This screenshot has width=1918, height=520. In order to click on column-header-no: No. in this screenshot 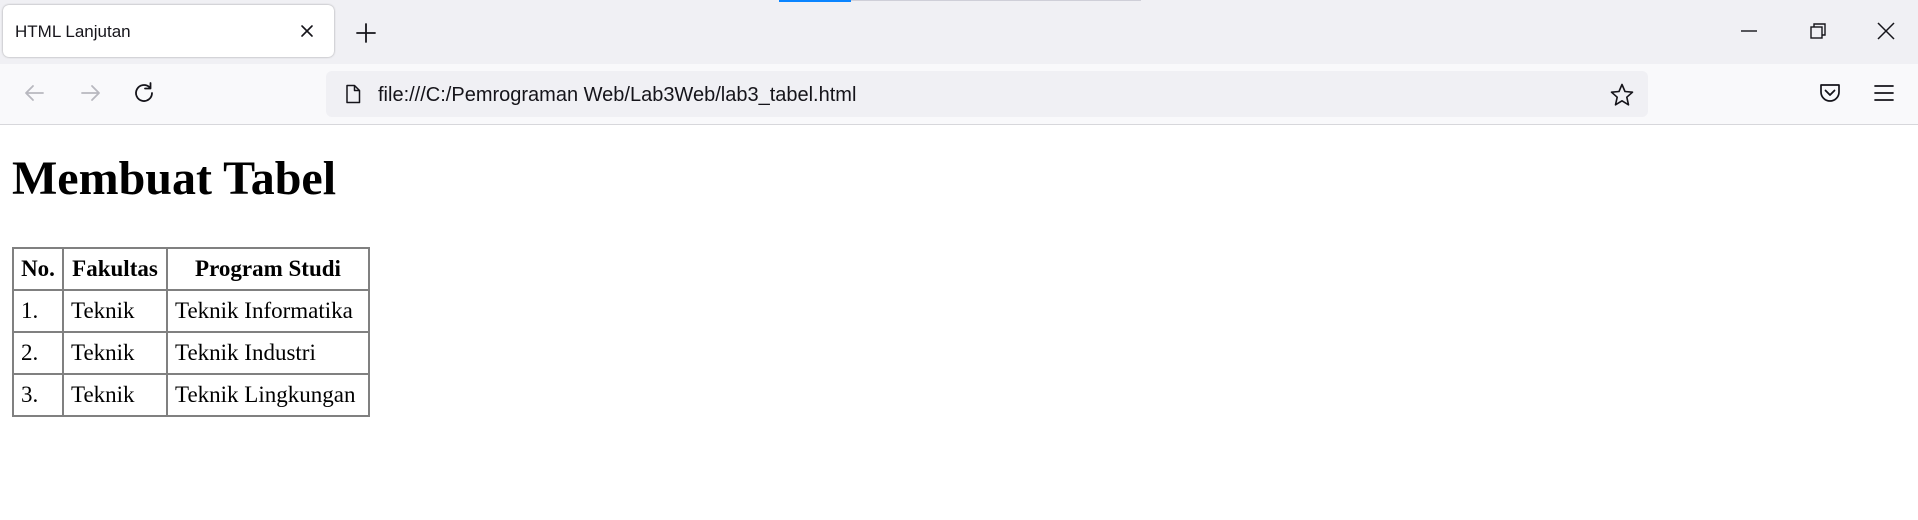, I will do `click(38, 269)`.